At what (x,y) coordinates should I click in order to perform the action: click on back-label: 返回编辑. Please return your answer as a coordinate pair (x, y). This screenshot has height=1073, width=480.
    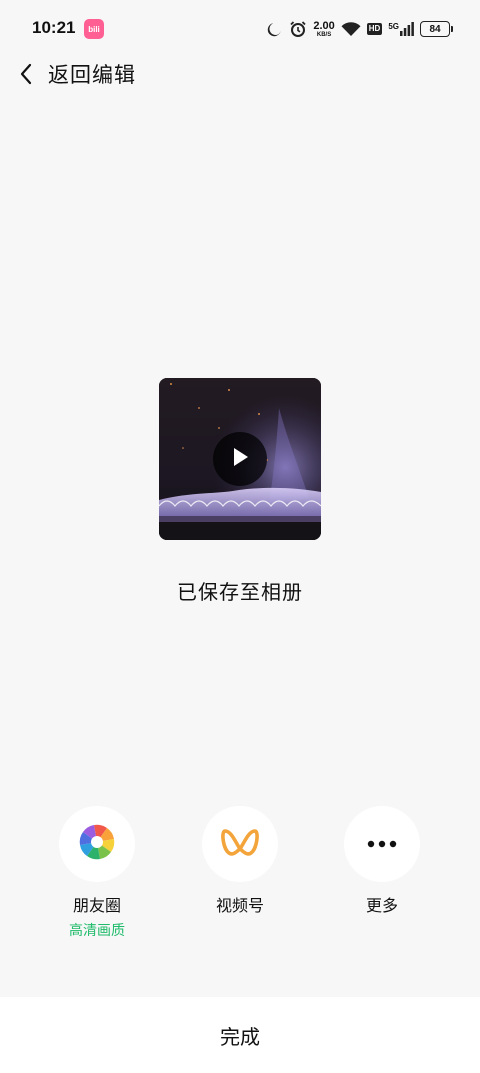
    Looking at the image, I should click on (92, 75).